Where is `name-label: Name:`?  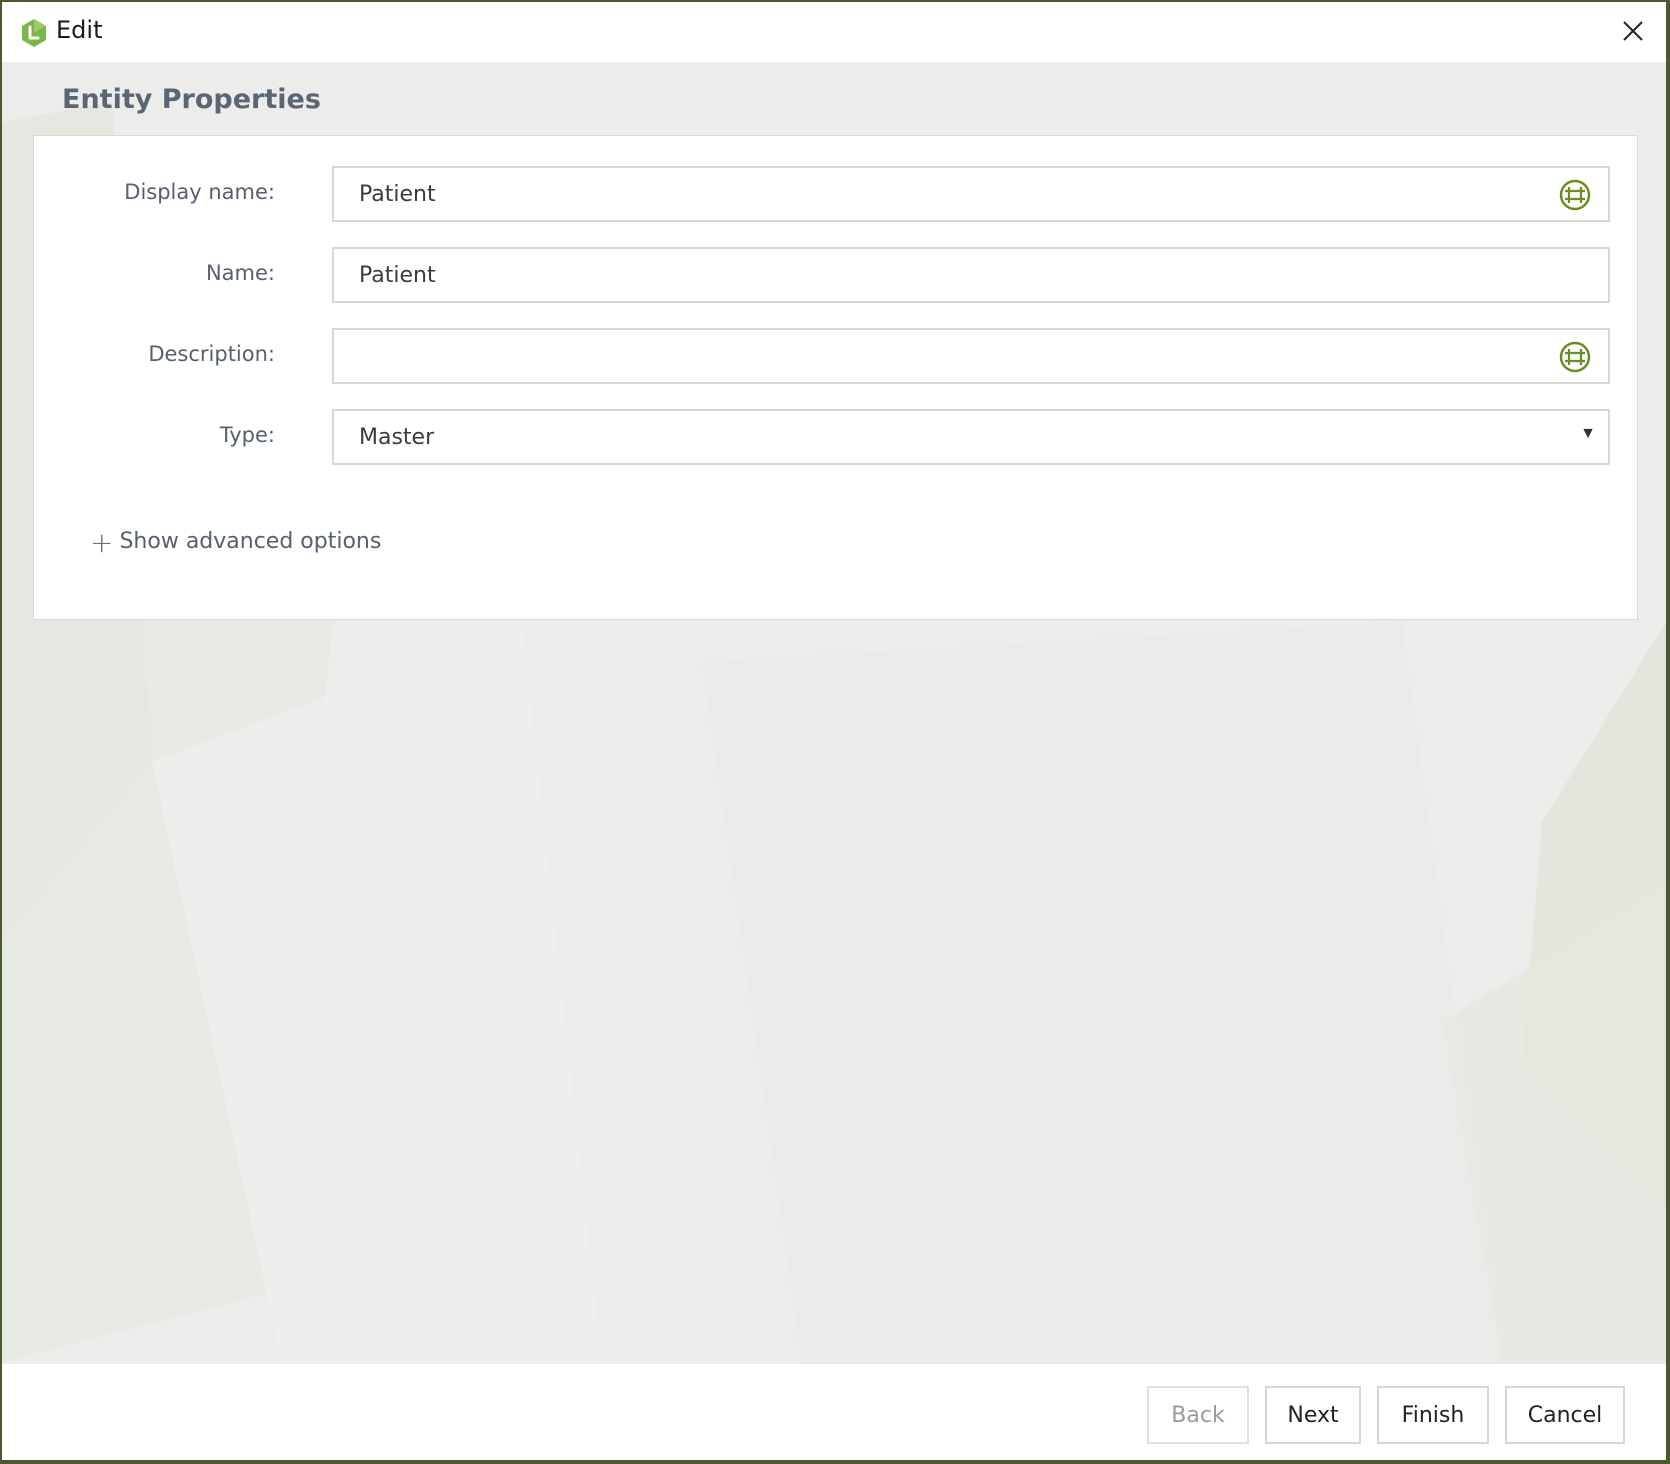
name-label: Name: is located at coordinates (240, 273).